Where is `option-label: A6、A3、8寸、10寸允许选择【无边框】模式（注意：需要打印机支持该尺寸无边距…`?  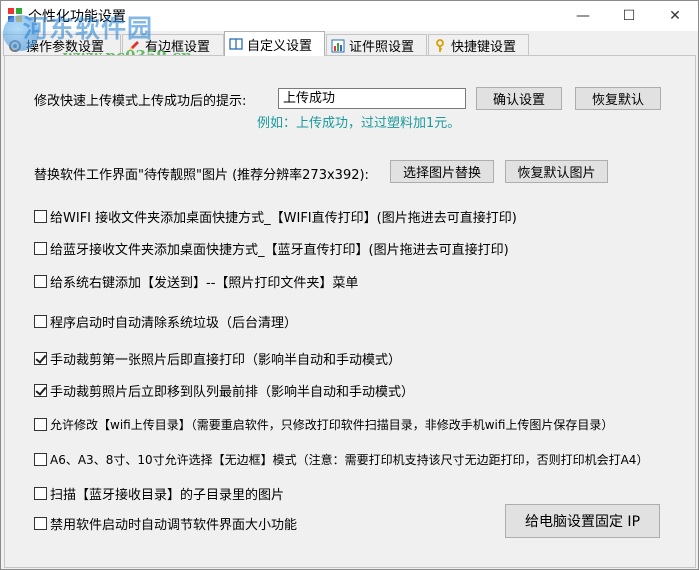 option-label: A6、A3、8寸、10寸允许选择【无边框】模式（注意：需要打印机支持该尺寸无边距… is located at coordinates (349, 460).